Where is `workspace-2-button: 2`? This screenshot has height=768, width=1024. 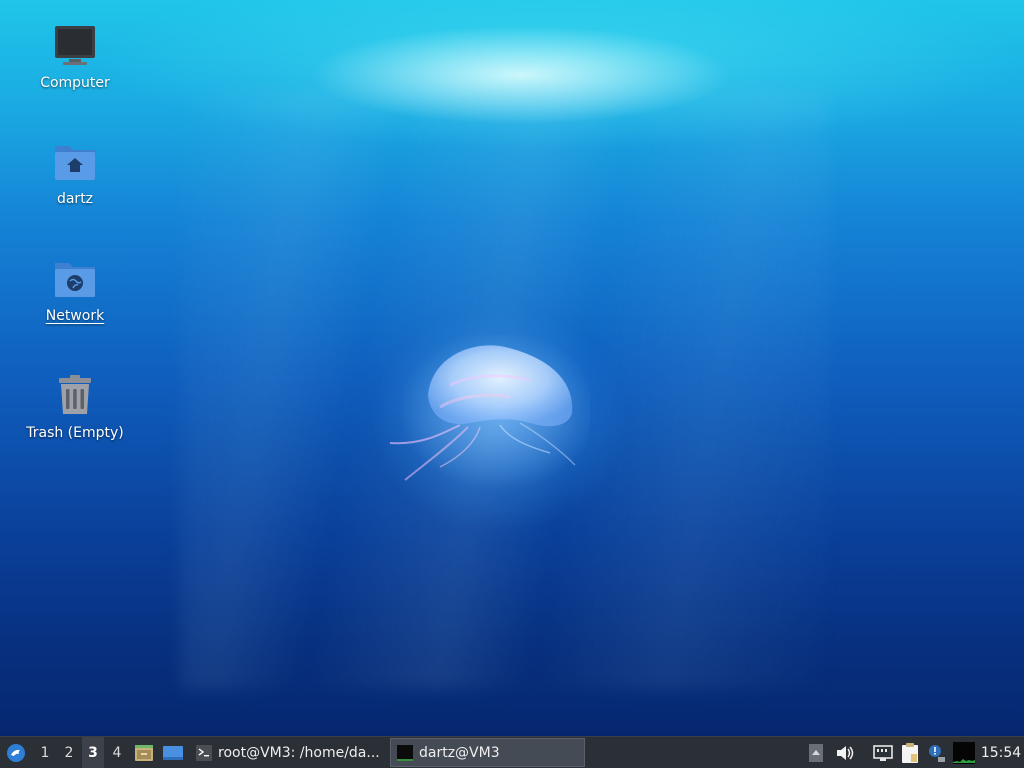
workspace-2-button: 2 is located at coordinates (69, 752).